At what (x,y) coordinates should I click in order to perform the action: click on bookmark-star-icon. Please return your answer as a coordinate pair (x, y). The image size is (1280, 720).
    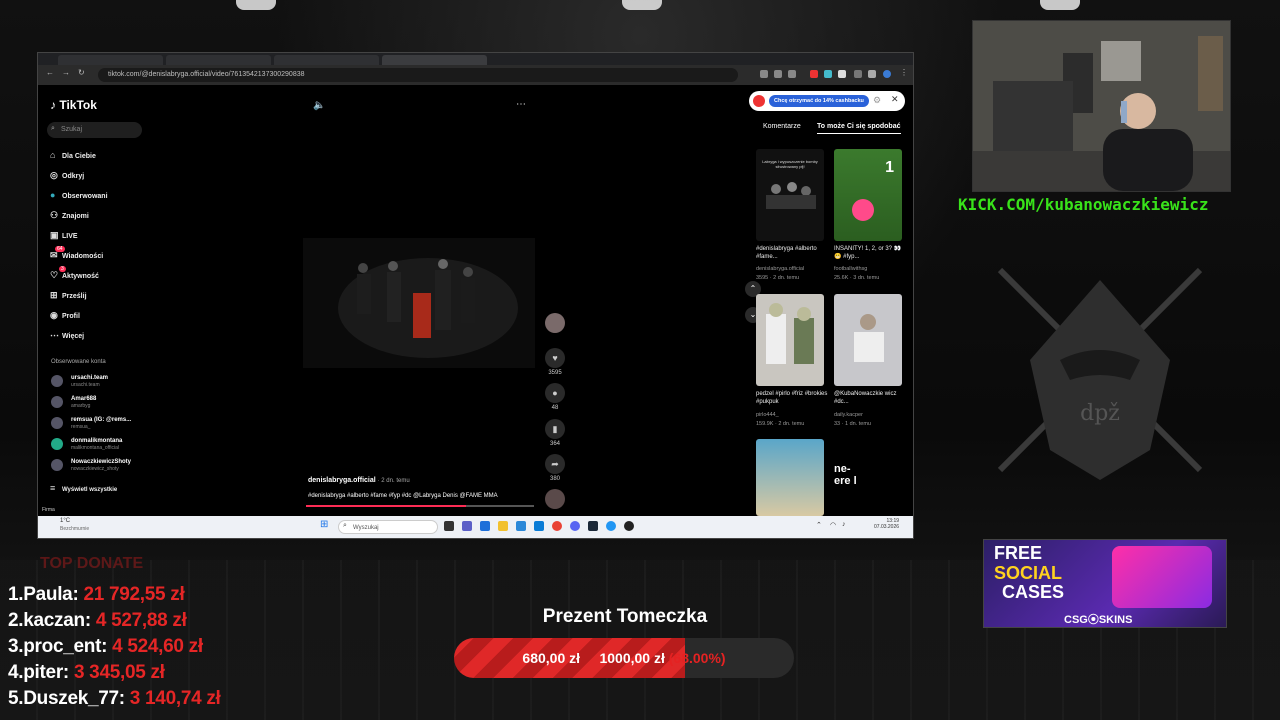
    Looking at the image, I should click on (792, 74).